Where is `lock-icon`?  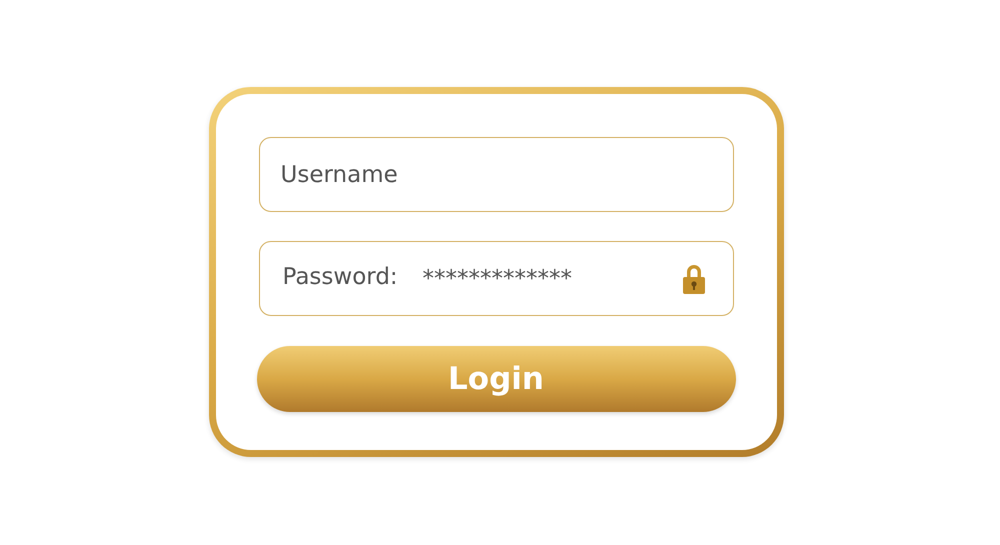
lock-icon is located at coordinates (694, 279).